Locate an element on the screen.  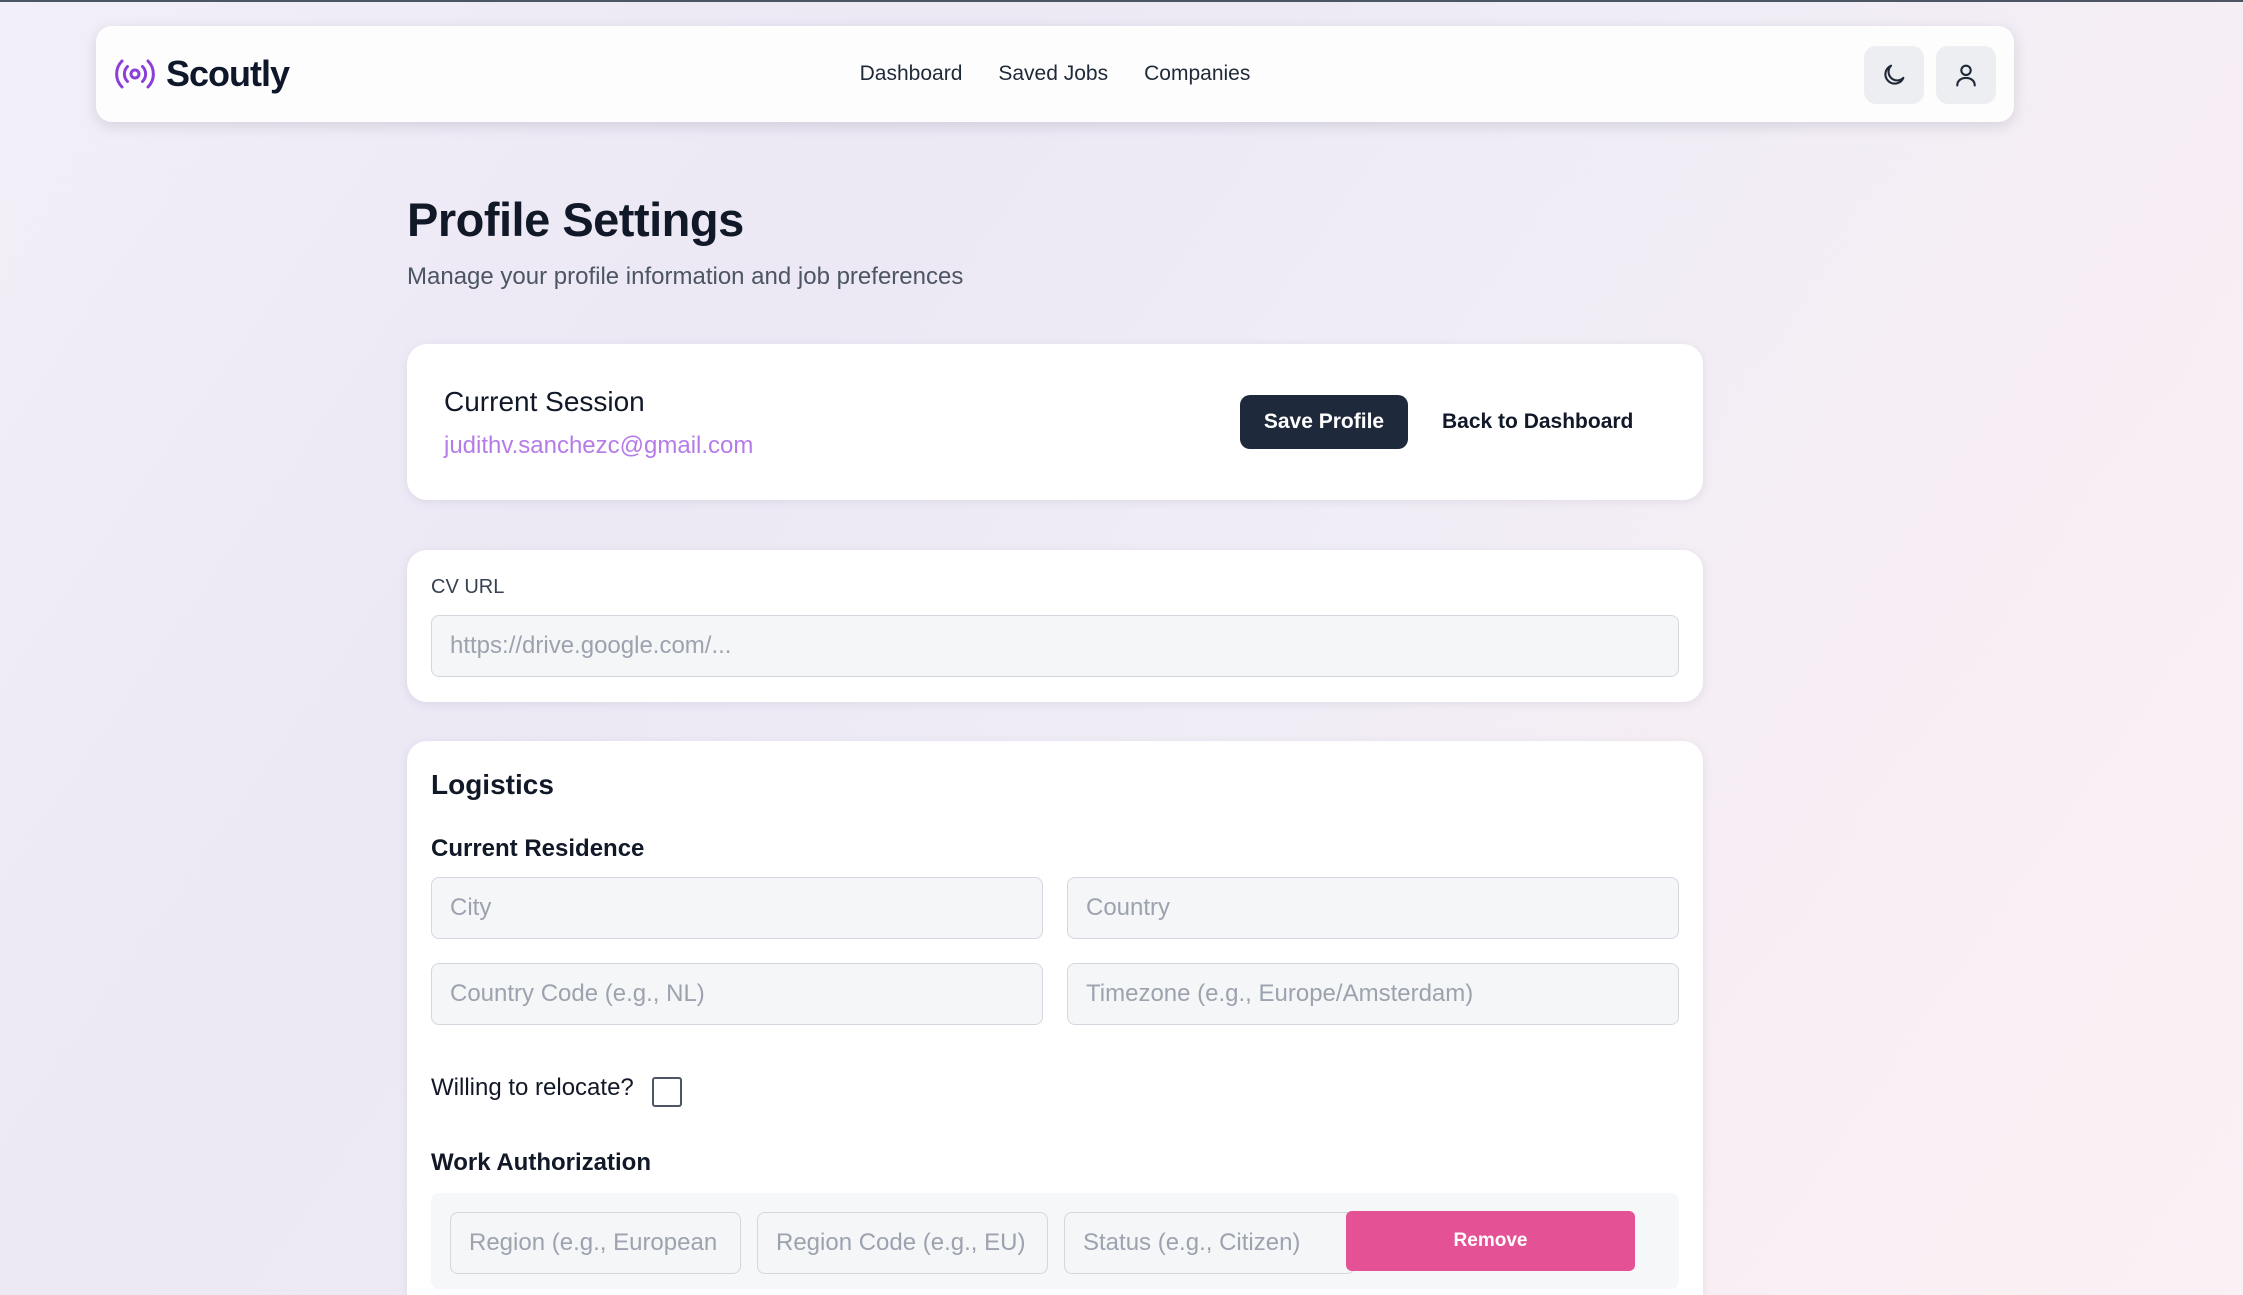
nav-links: Dashboard Saved Jobs Companies is located at coordinates (1055, 74).